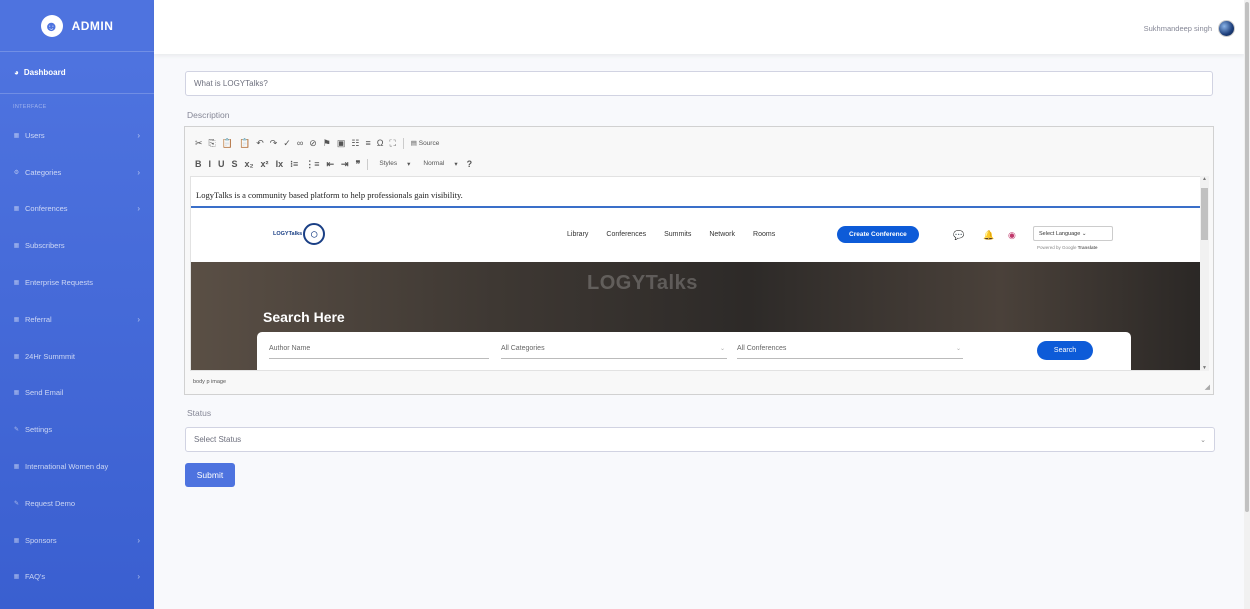  Describe the element at coordinates (392, 143) in the screenshot. I see `toolbar-button: ⛶` at that location.